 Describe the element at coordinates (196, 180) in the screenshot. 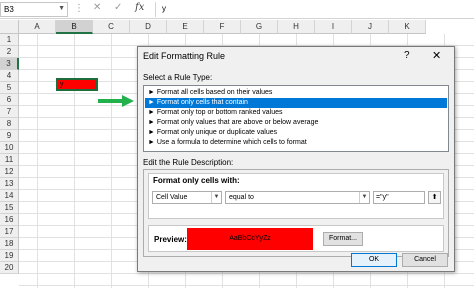

I see `format-only-cells-label: Format only cells with:` at that location.